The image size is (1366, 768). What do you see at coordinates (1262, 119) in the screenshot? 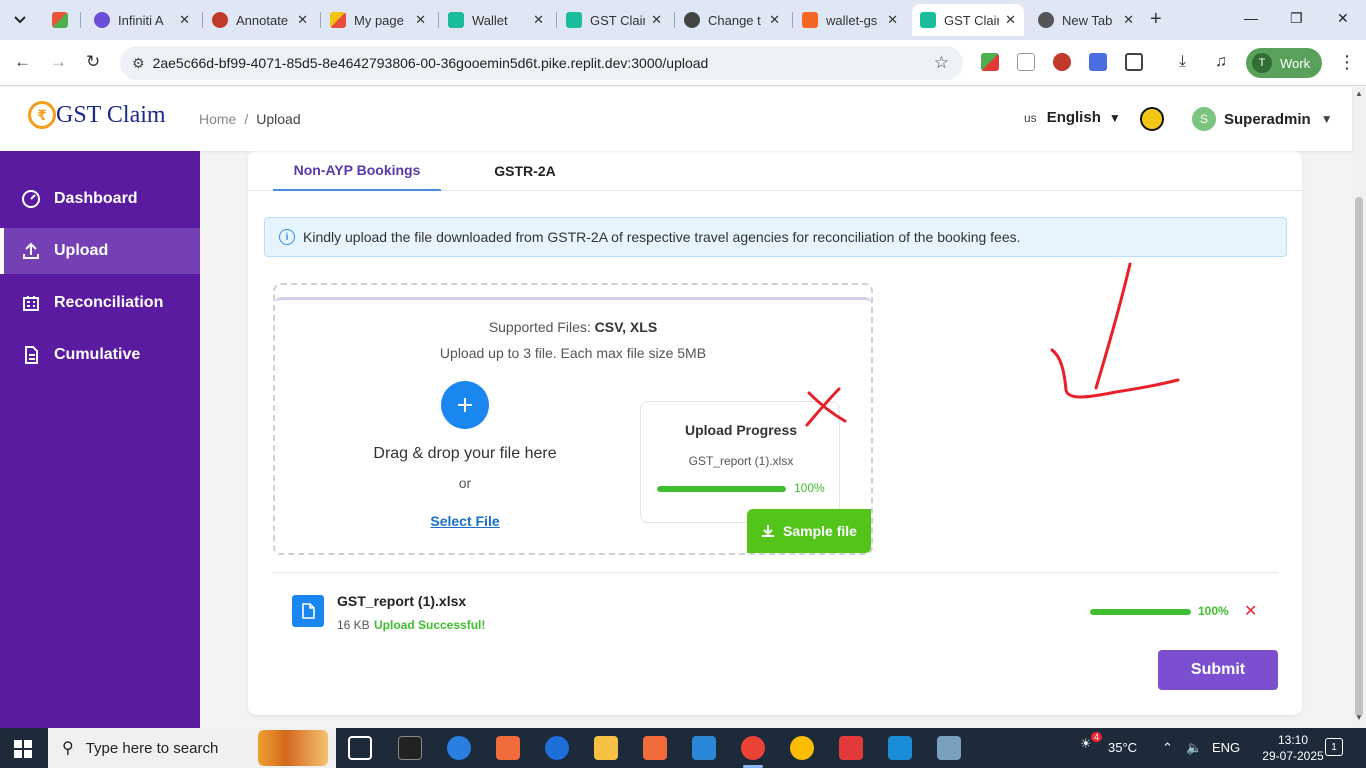
I see `user-menu: S Superadmin ▼` at bounding box center [1262, 119].